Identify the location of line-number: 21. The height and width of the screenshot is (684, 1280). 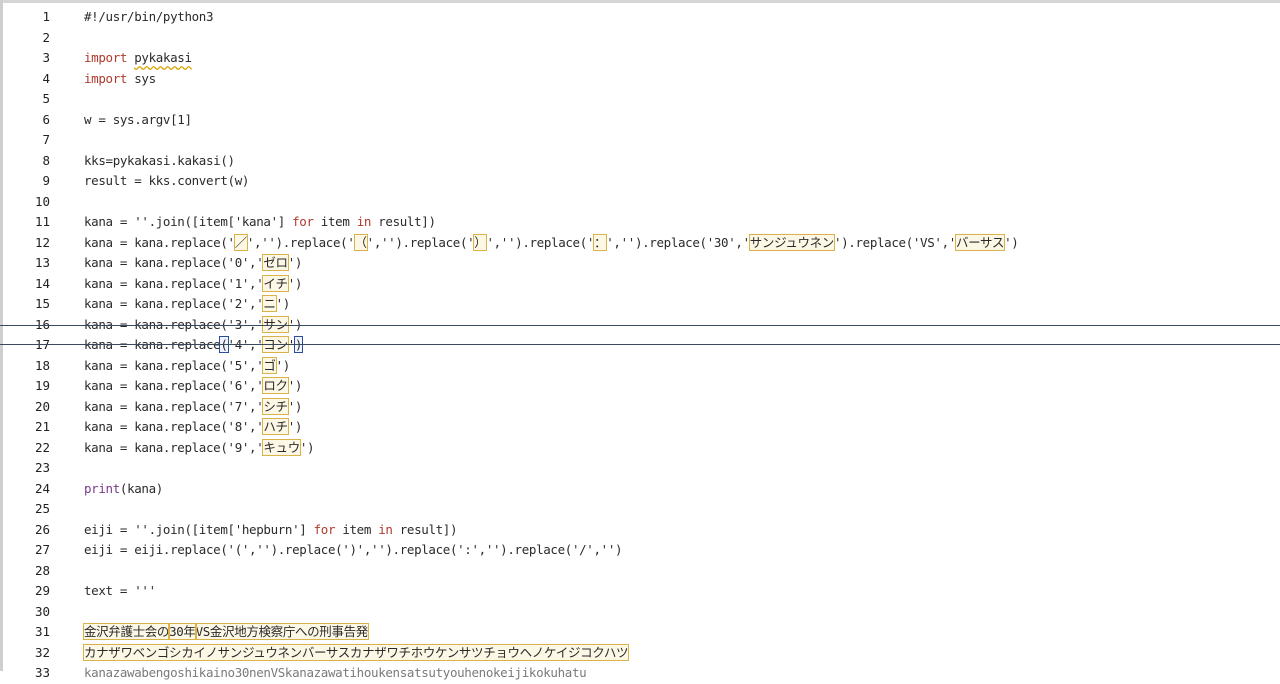
(42, 426).